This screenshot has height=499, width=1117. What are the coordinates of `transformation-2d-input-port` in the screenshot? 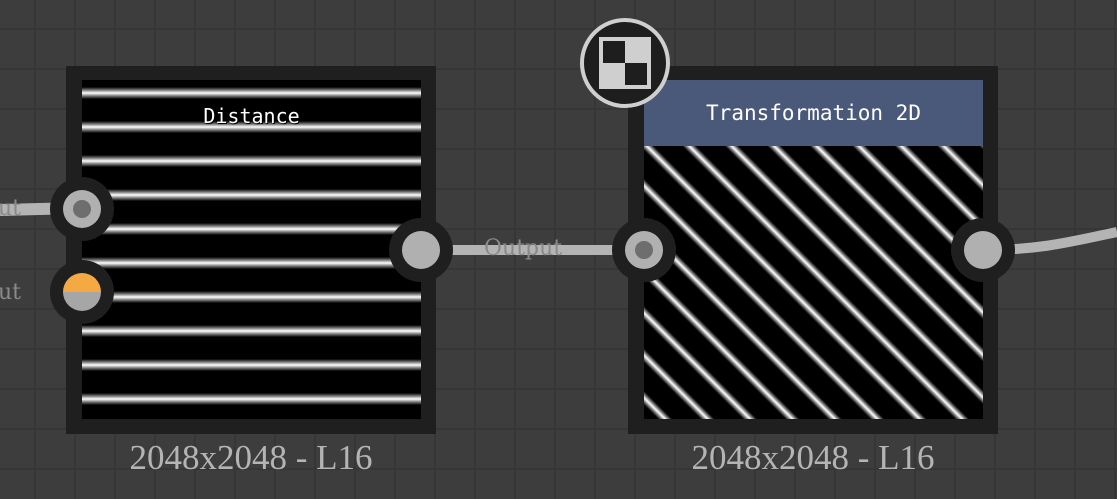 It's located at (644, 250).